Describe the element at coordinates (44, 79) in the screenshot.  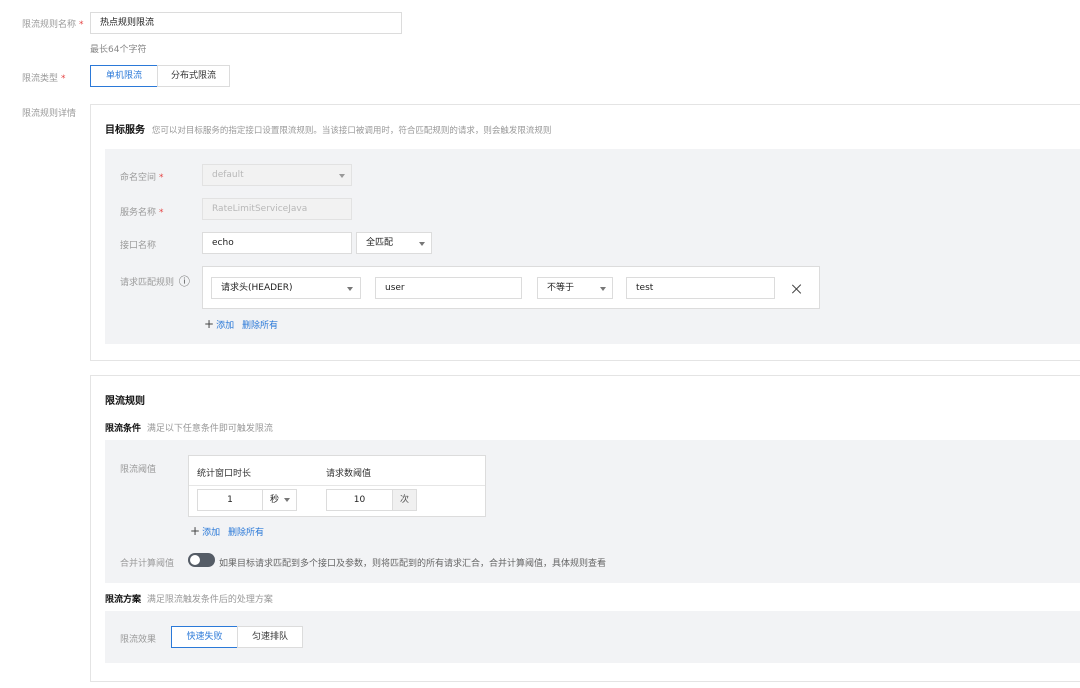
I see `limit-type-label: 限流类型 *` at that location.